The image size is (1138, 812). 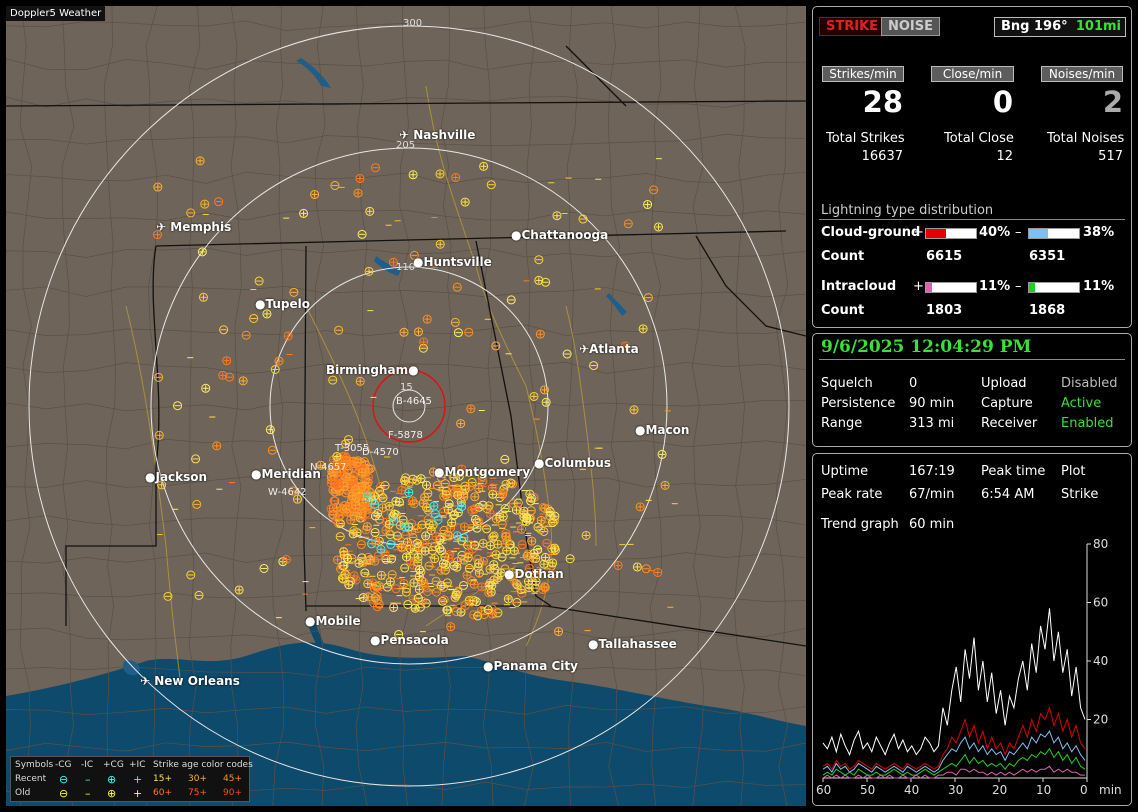 I want to click on city-jackson: ●Jackson, so click(x=176, y=477).